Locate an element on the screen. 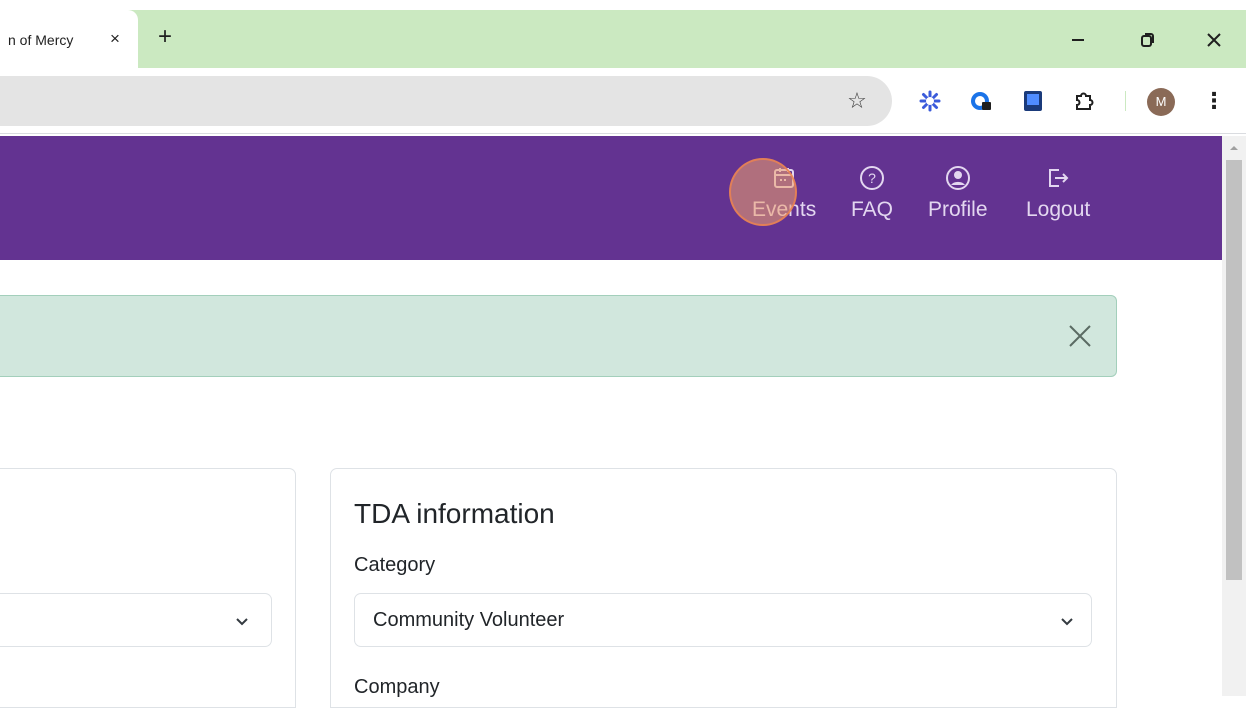  browser-tab-strip is located at coordinates (623, 39).